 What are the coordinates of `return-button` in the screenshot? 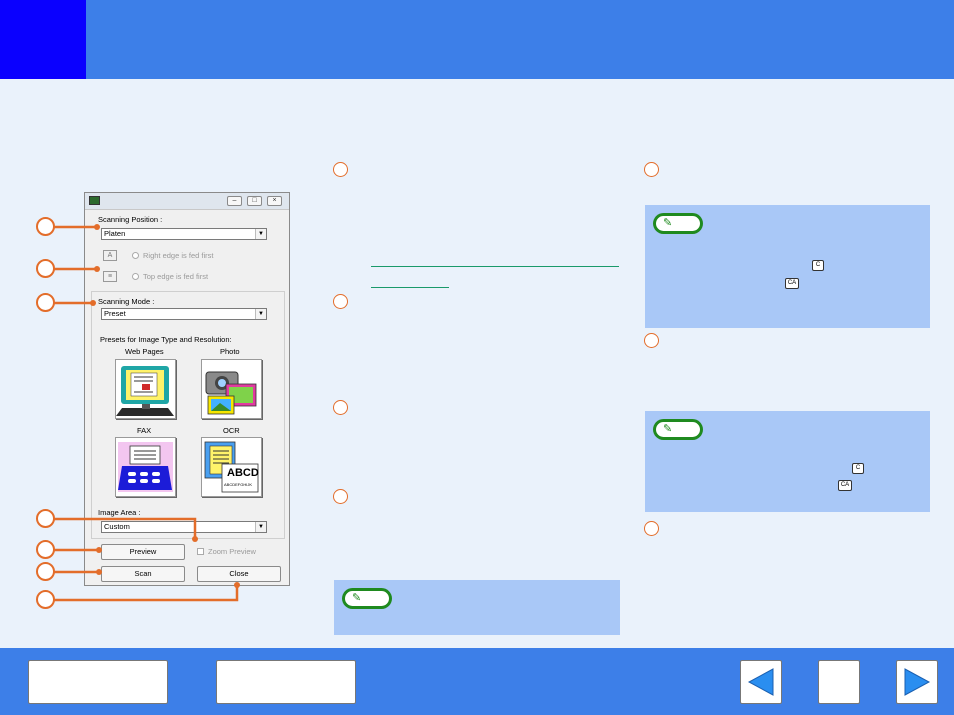 It's located at (839, 682).